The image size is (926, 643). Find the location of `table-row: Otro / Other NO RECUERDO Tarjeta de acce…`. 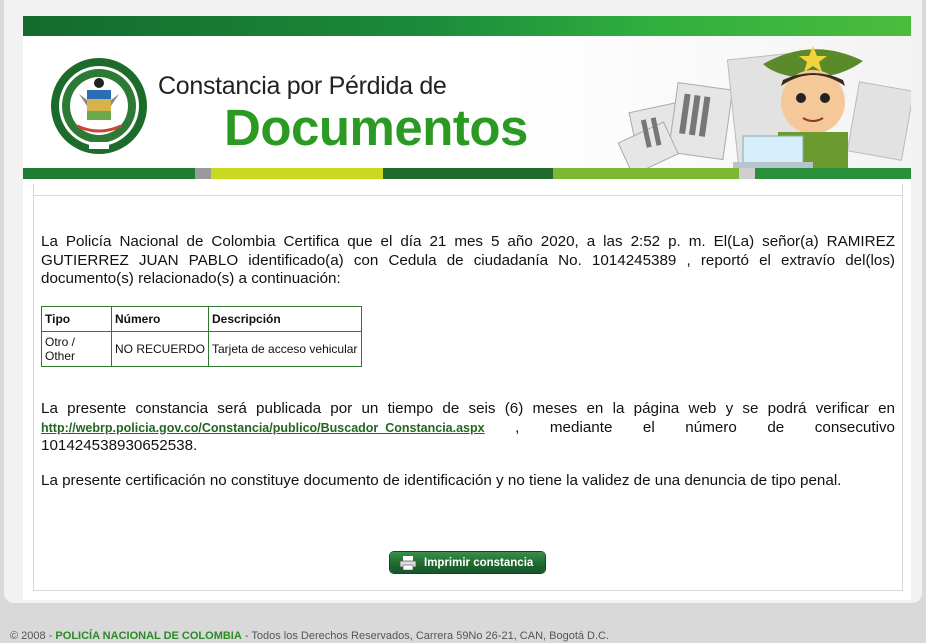

table-row: Otro / Other NO RECUERDO Tarjeta de acce… is located at coordinates (201, 349).